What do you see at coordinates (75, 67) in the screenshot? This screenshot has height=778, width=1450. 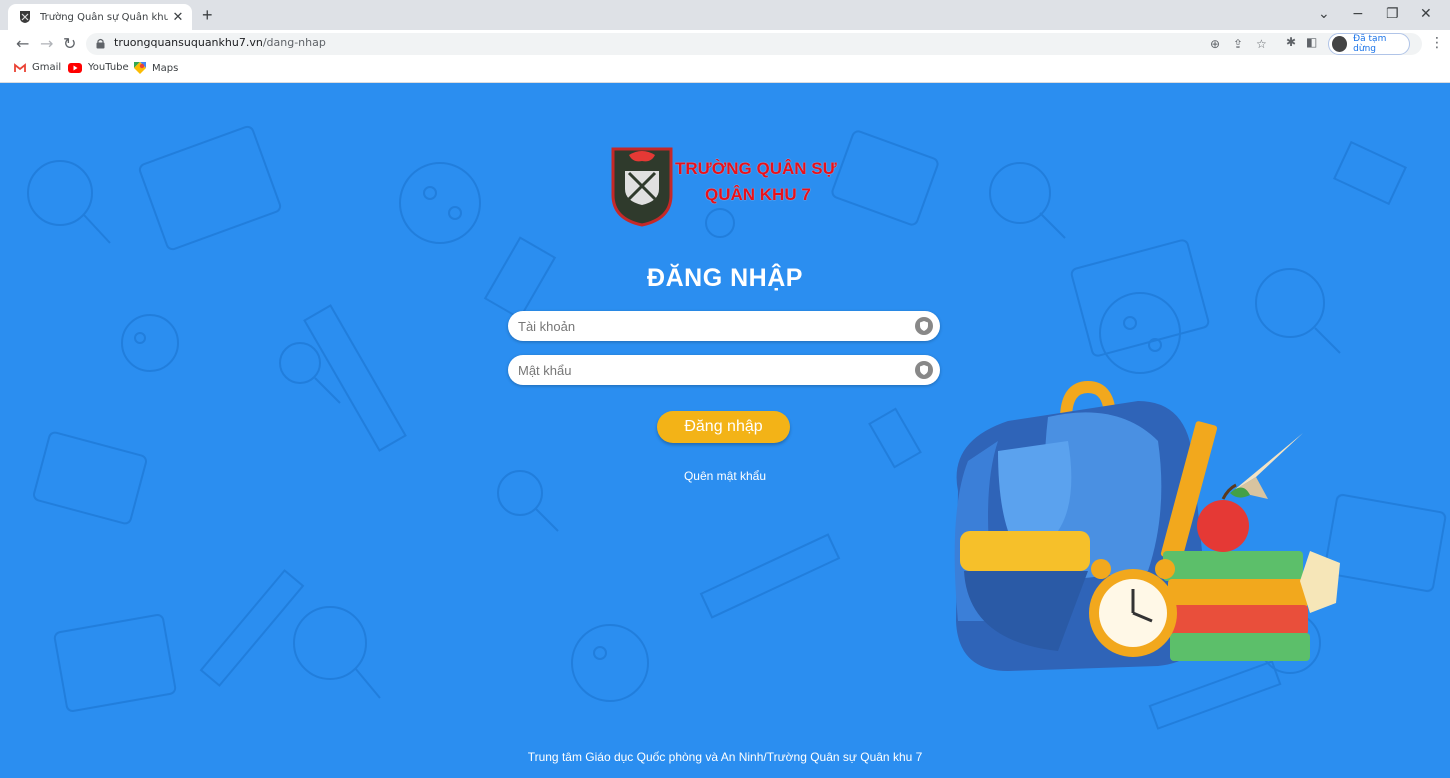 I see `youtube-icon` at bounding box center [75, 67].